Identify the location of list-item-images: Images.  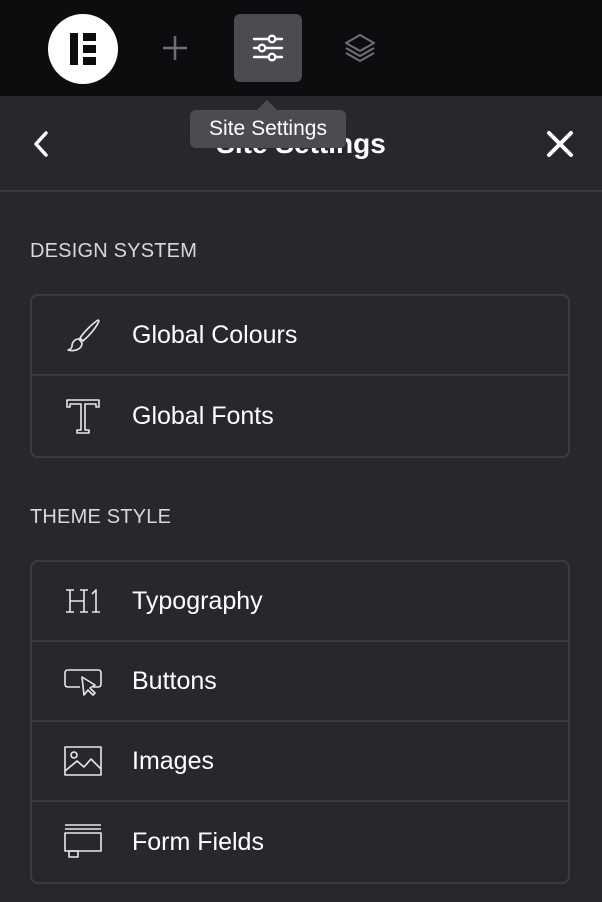
(300, 762).